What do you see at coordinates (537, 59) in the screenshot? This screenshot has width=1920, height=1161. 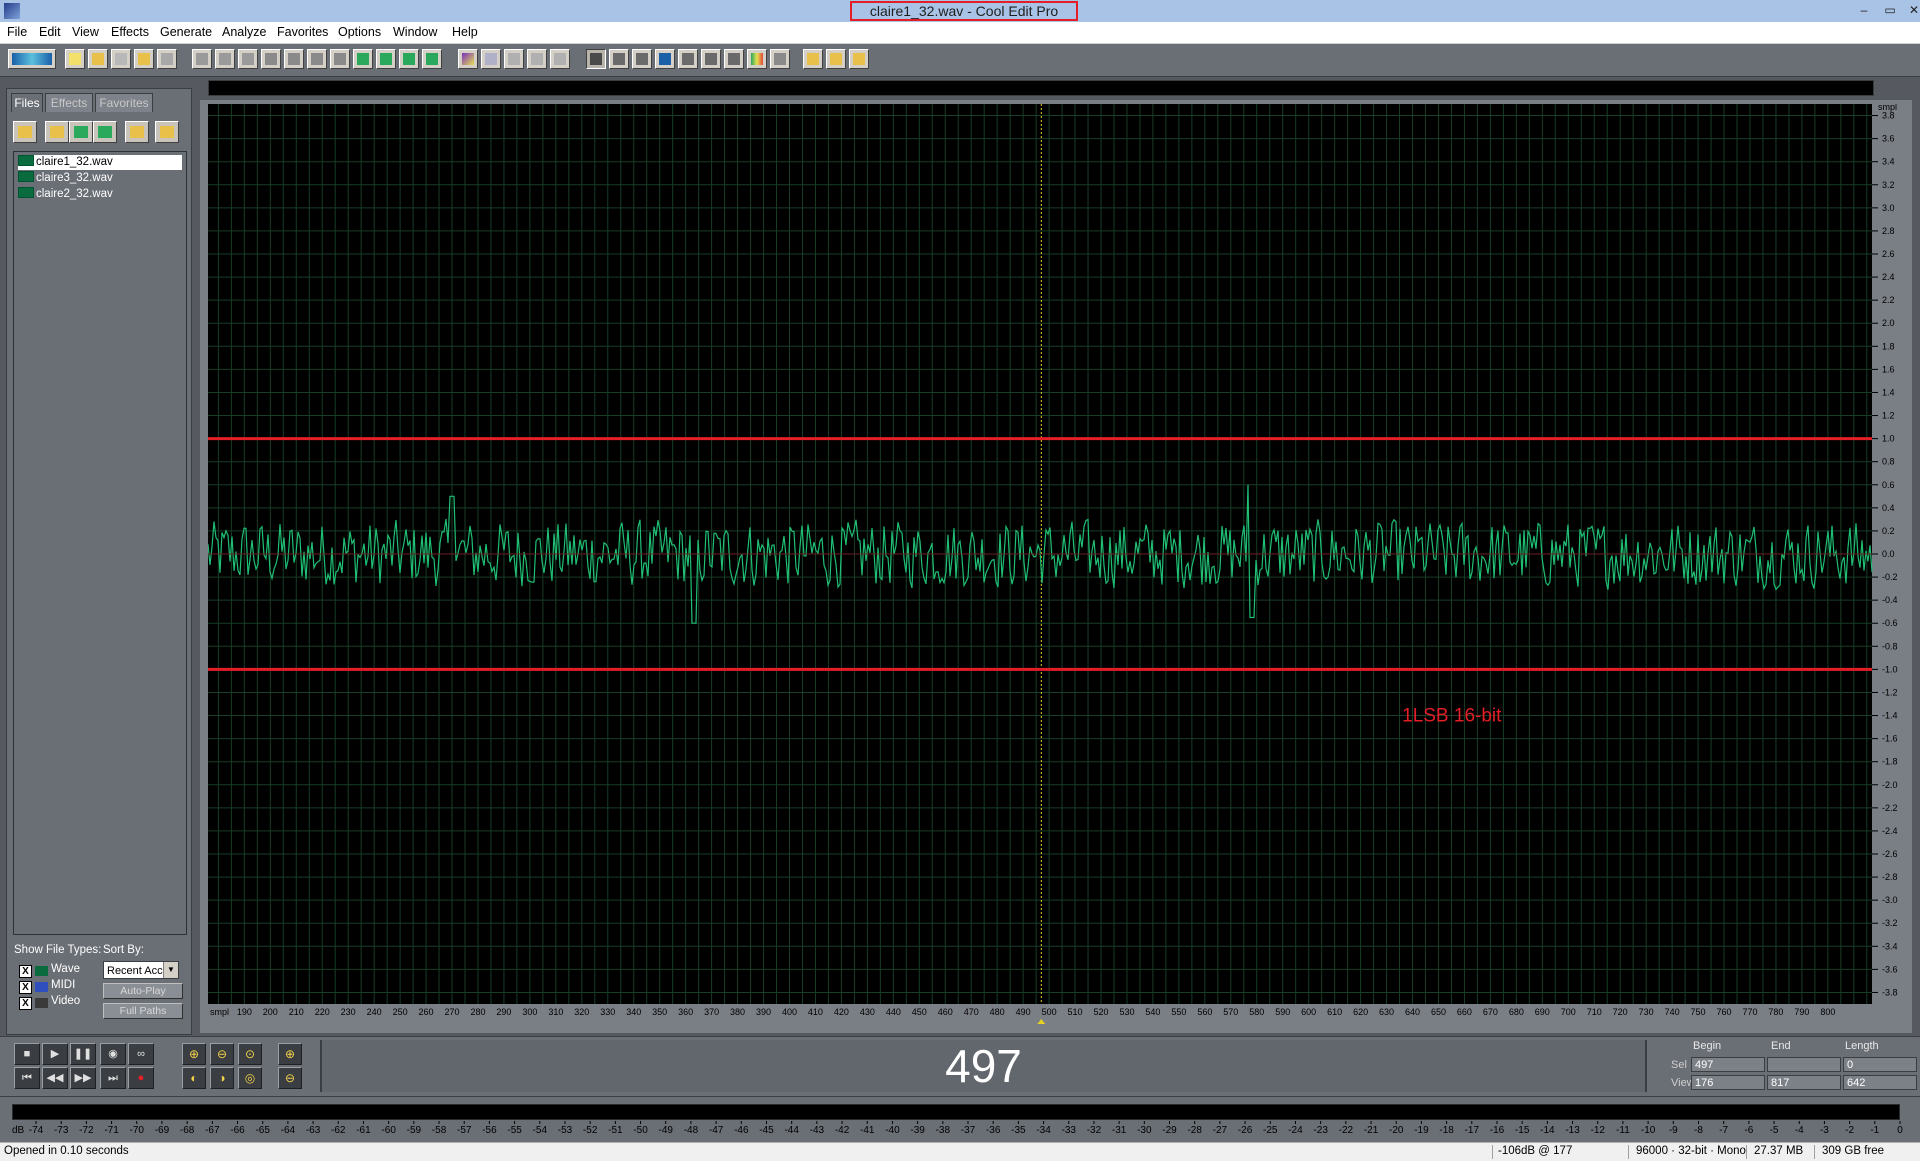 I see `filter-button` at bounding box center [537, 59].